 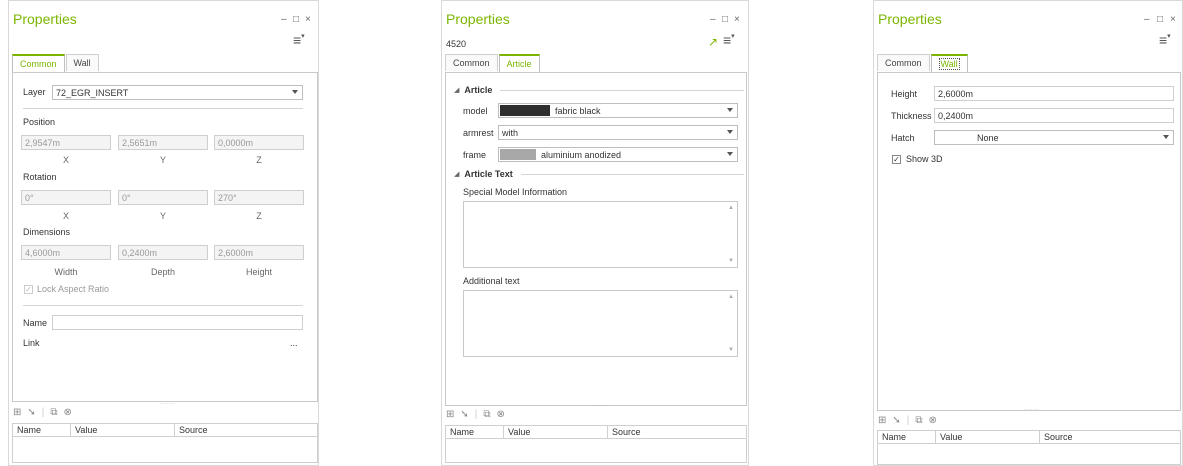 I want to click on special-info-textarea: ▲ ▼, so click(x=600, y=234).